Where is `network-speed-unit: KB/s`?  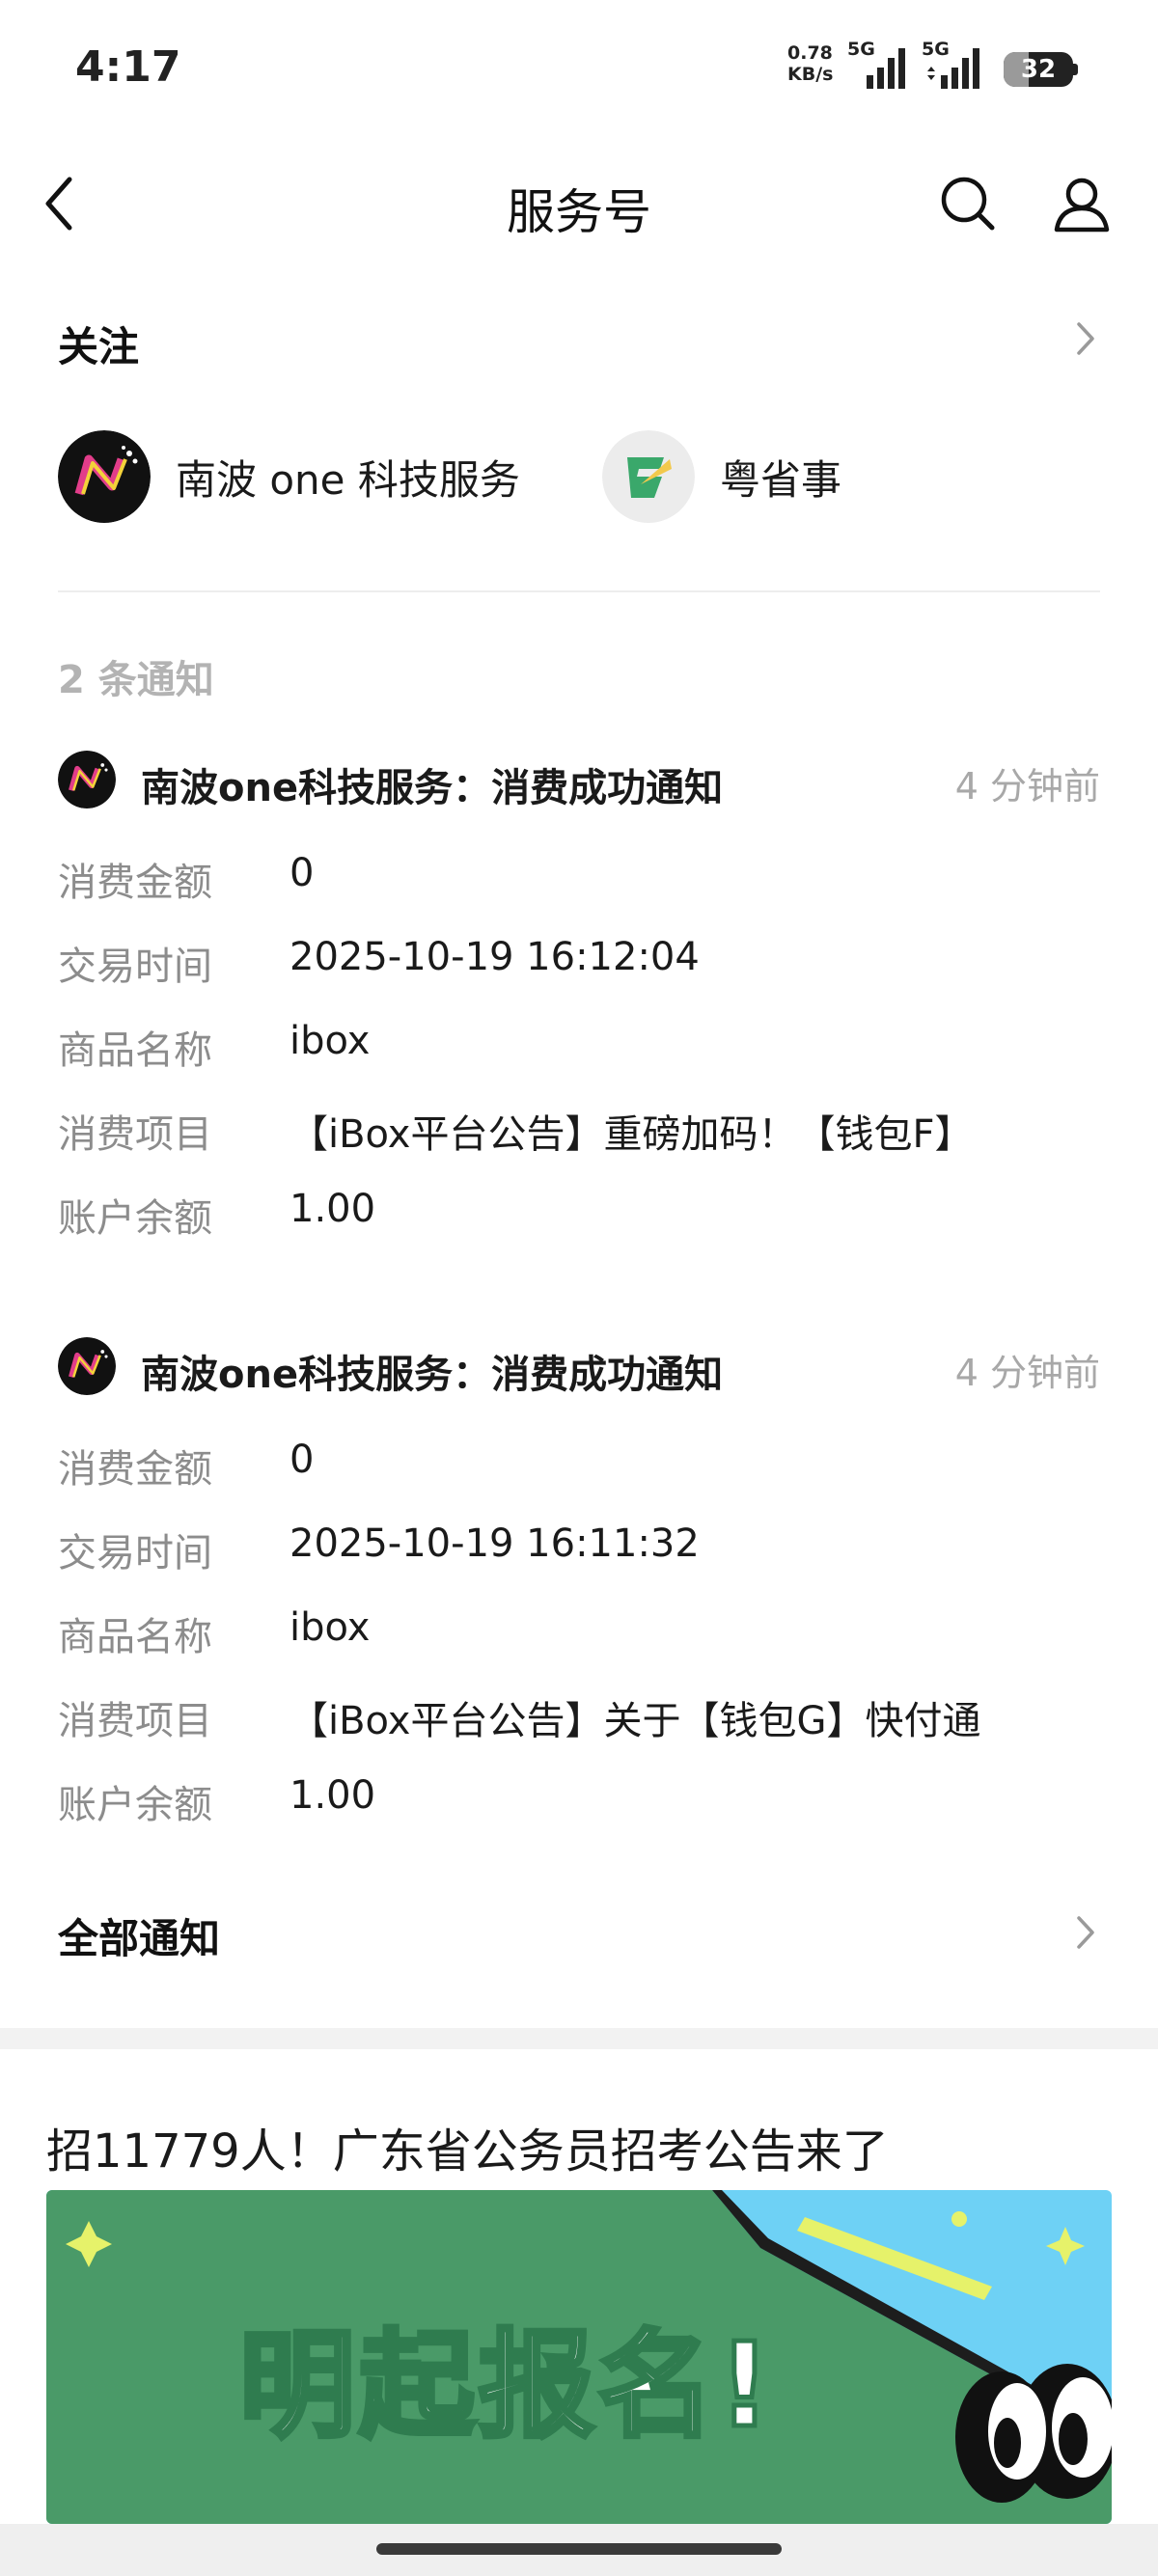
network-speed-unit: KB/s is located at coordinates (810, 75).